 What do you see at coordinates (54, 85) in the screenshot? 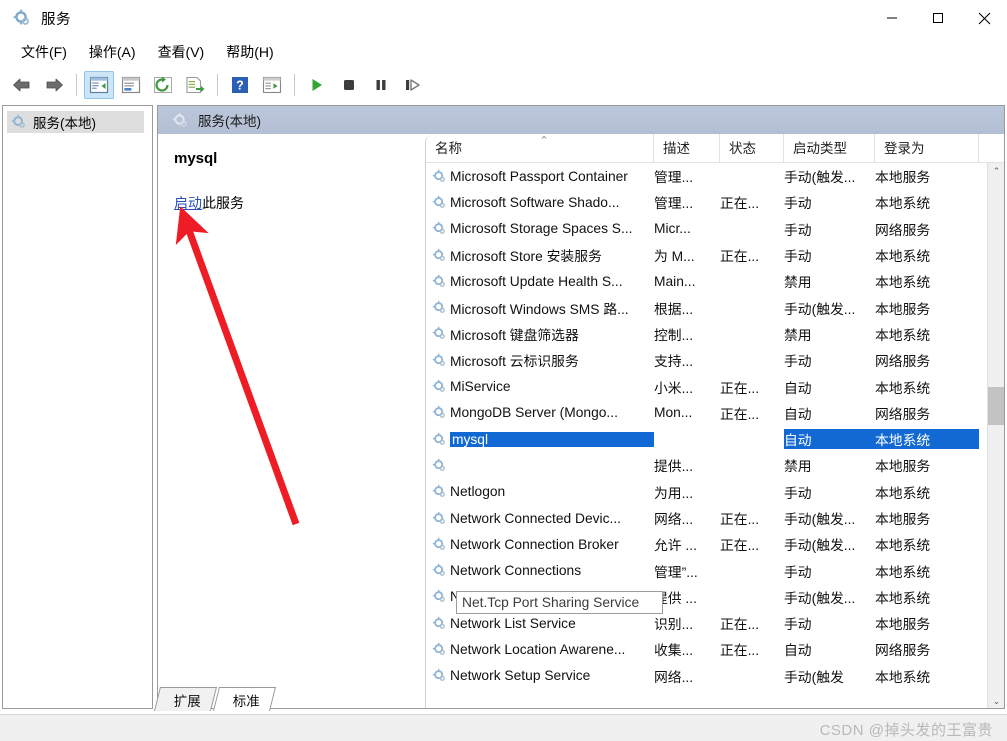
I see `forward-arrow-icon` at bounding box center [54, 85].